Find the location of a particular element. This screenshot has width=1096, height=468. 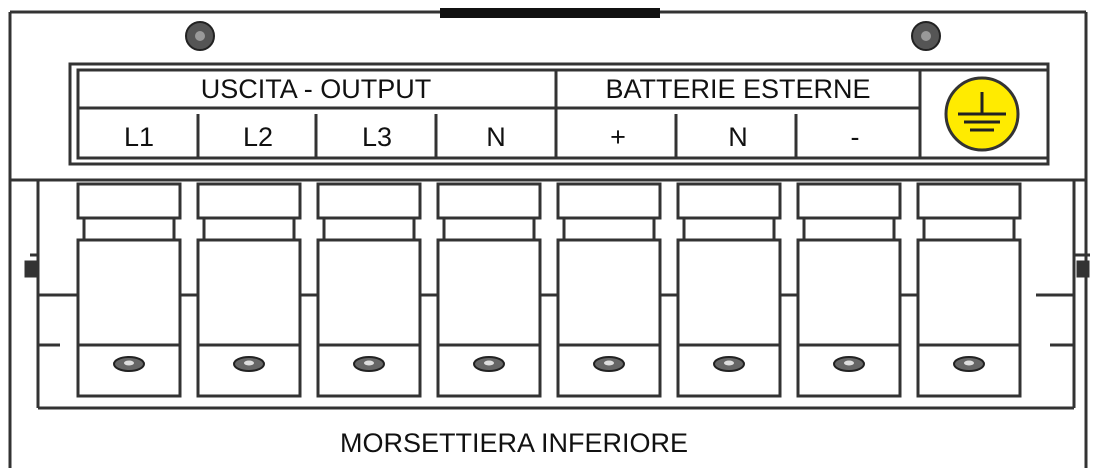

terminal-label-battery-n: N is located at coordinates (738, 137).